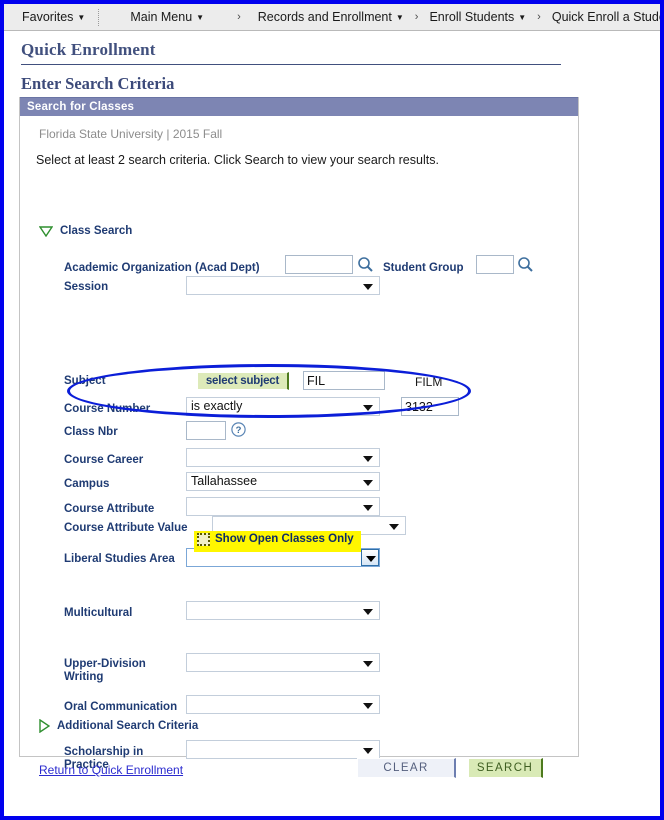 The image size is (664, 820). Describe the element at coordinates (91, 432) in the screenshot. I see `class-nbr-label: Class Nbr` at that location.